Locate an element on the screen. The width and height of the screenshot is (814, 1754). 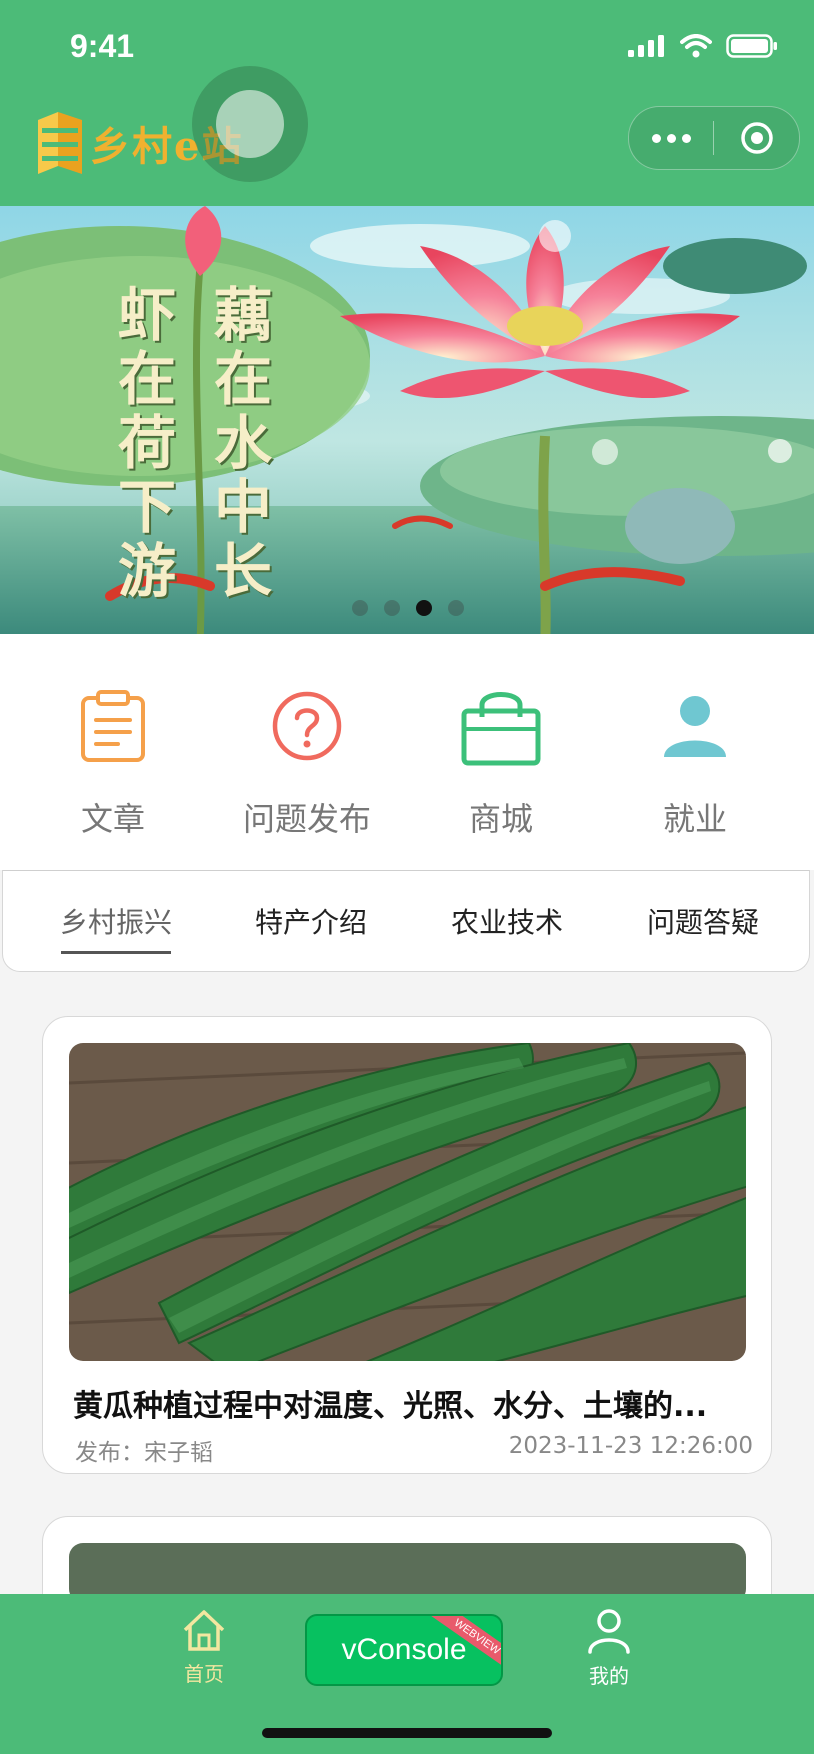
status-icons is located at coordinates (703, 46).